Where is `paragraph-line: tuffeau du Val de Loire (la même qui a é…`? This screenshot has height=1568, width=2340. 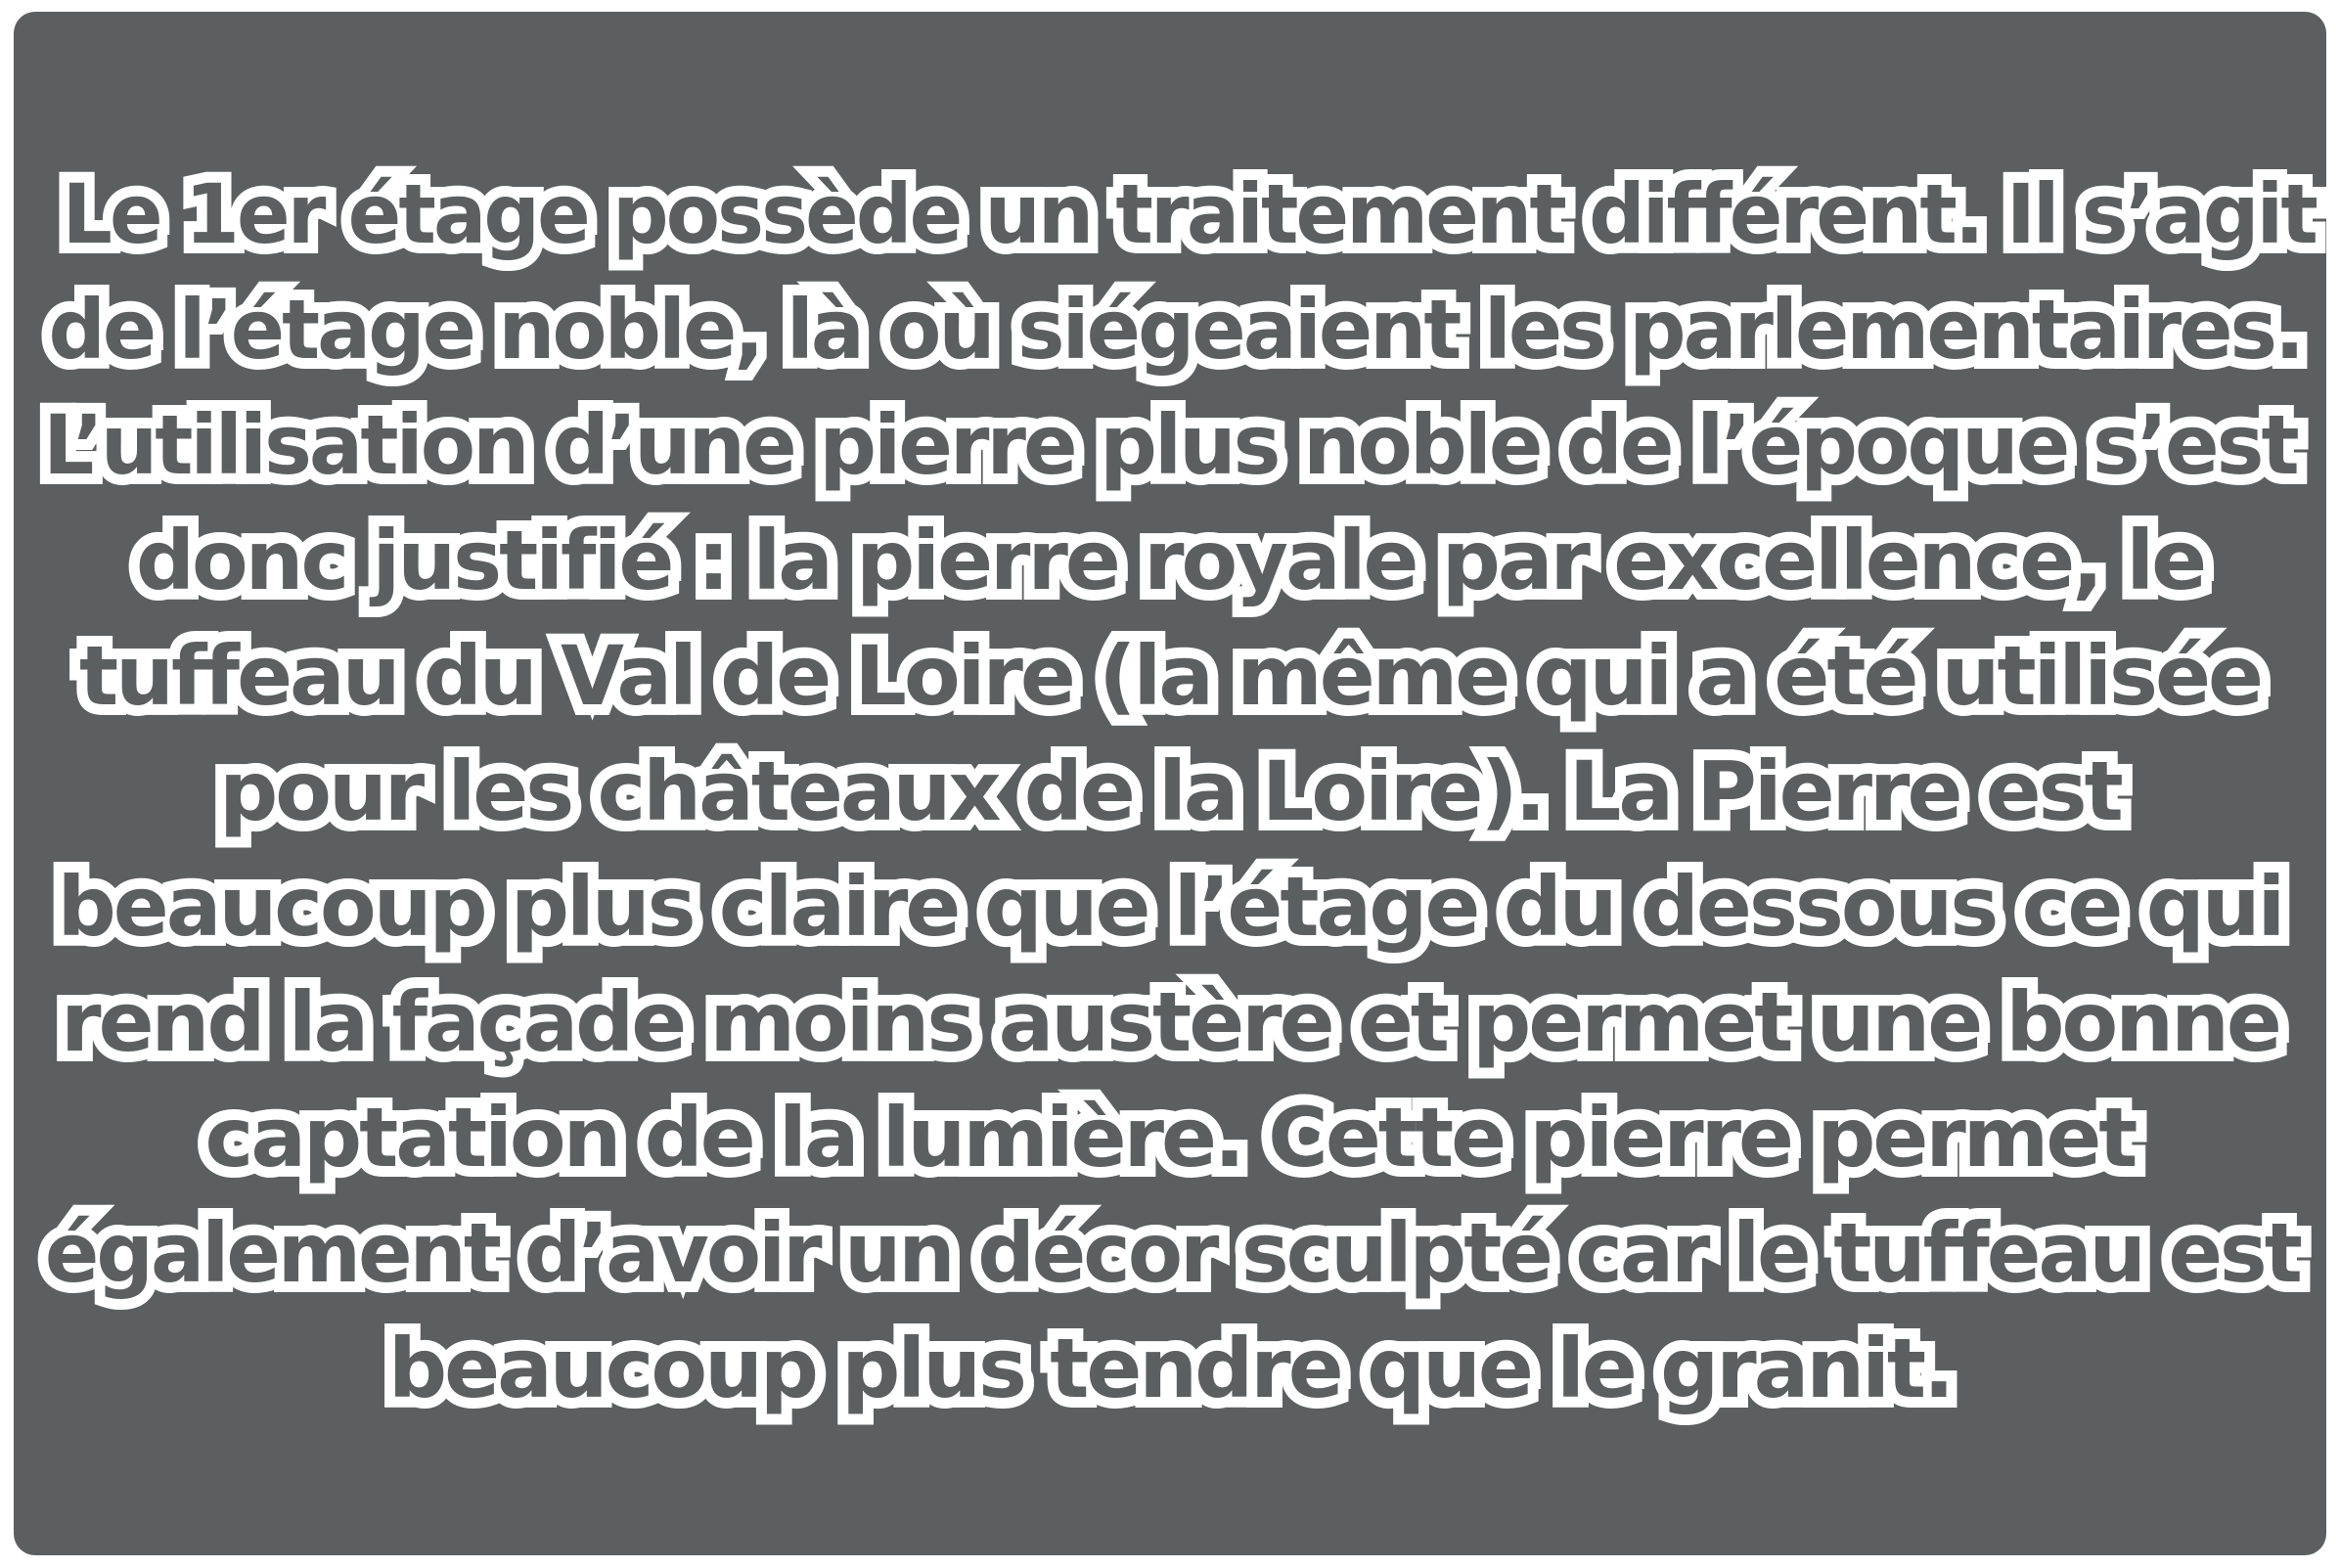
paragraph-line: tuffeau du Val de Loire (la même qui a é… is located at coordinates (1171, 676).